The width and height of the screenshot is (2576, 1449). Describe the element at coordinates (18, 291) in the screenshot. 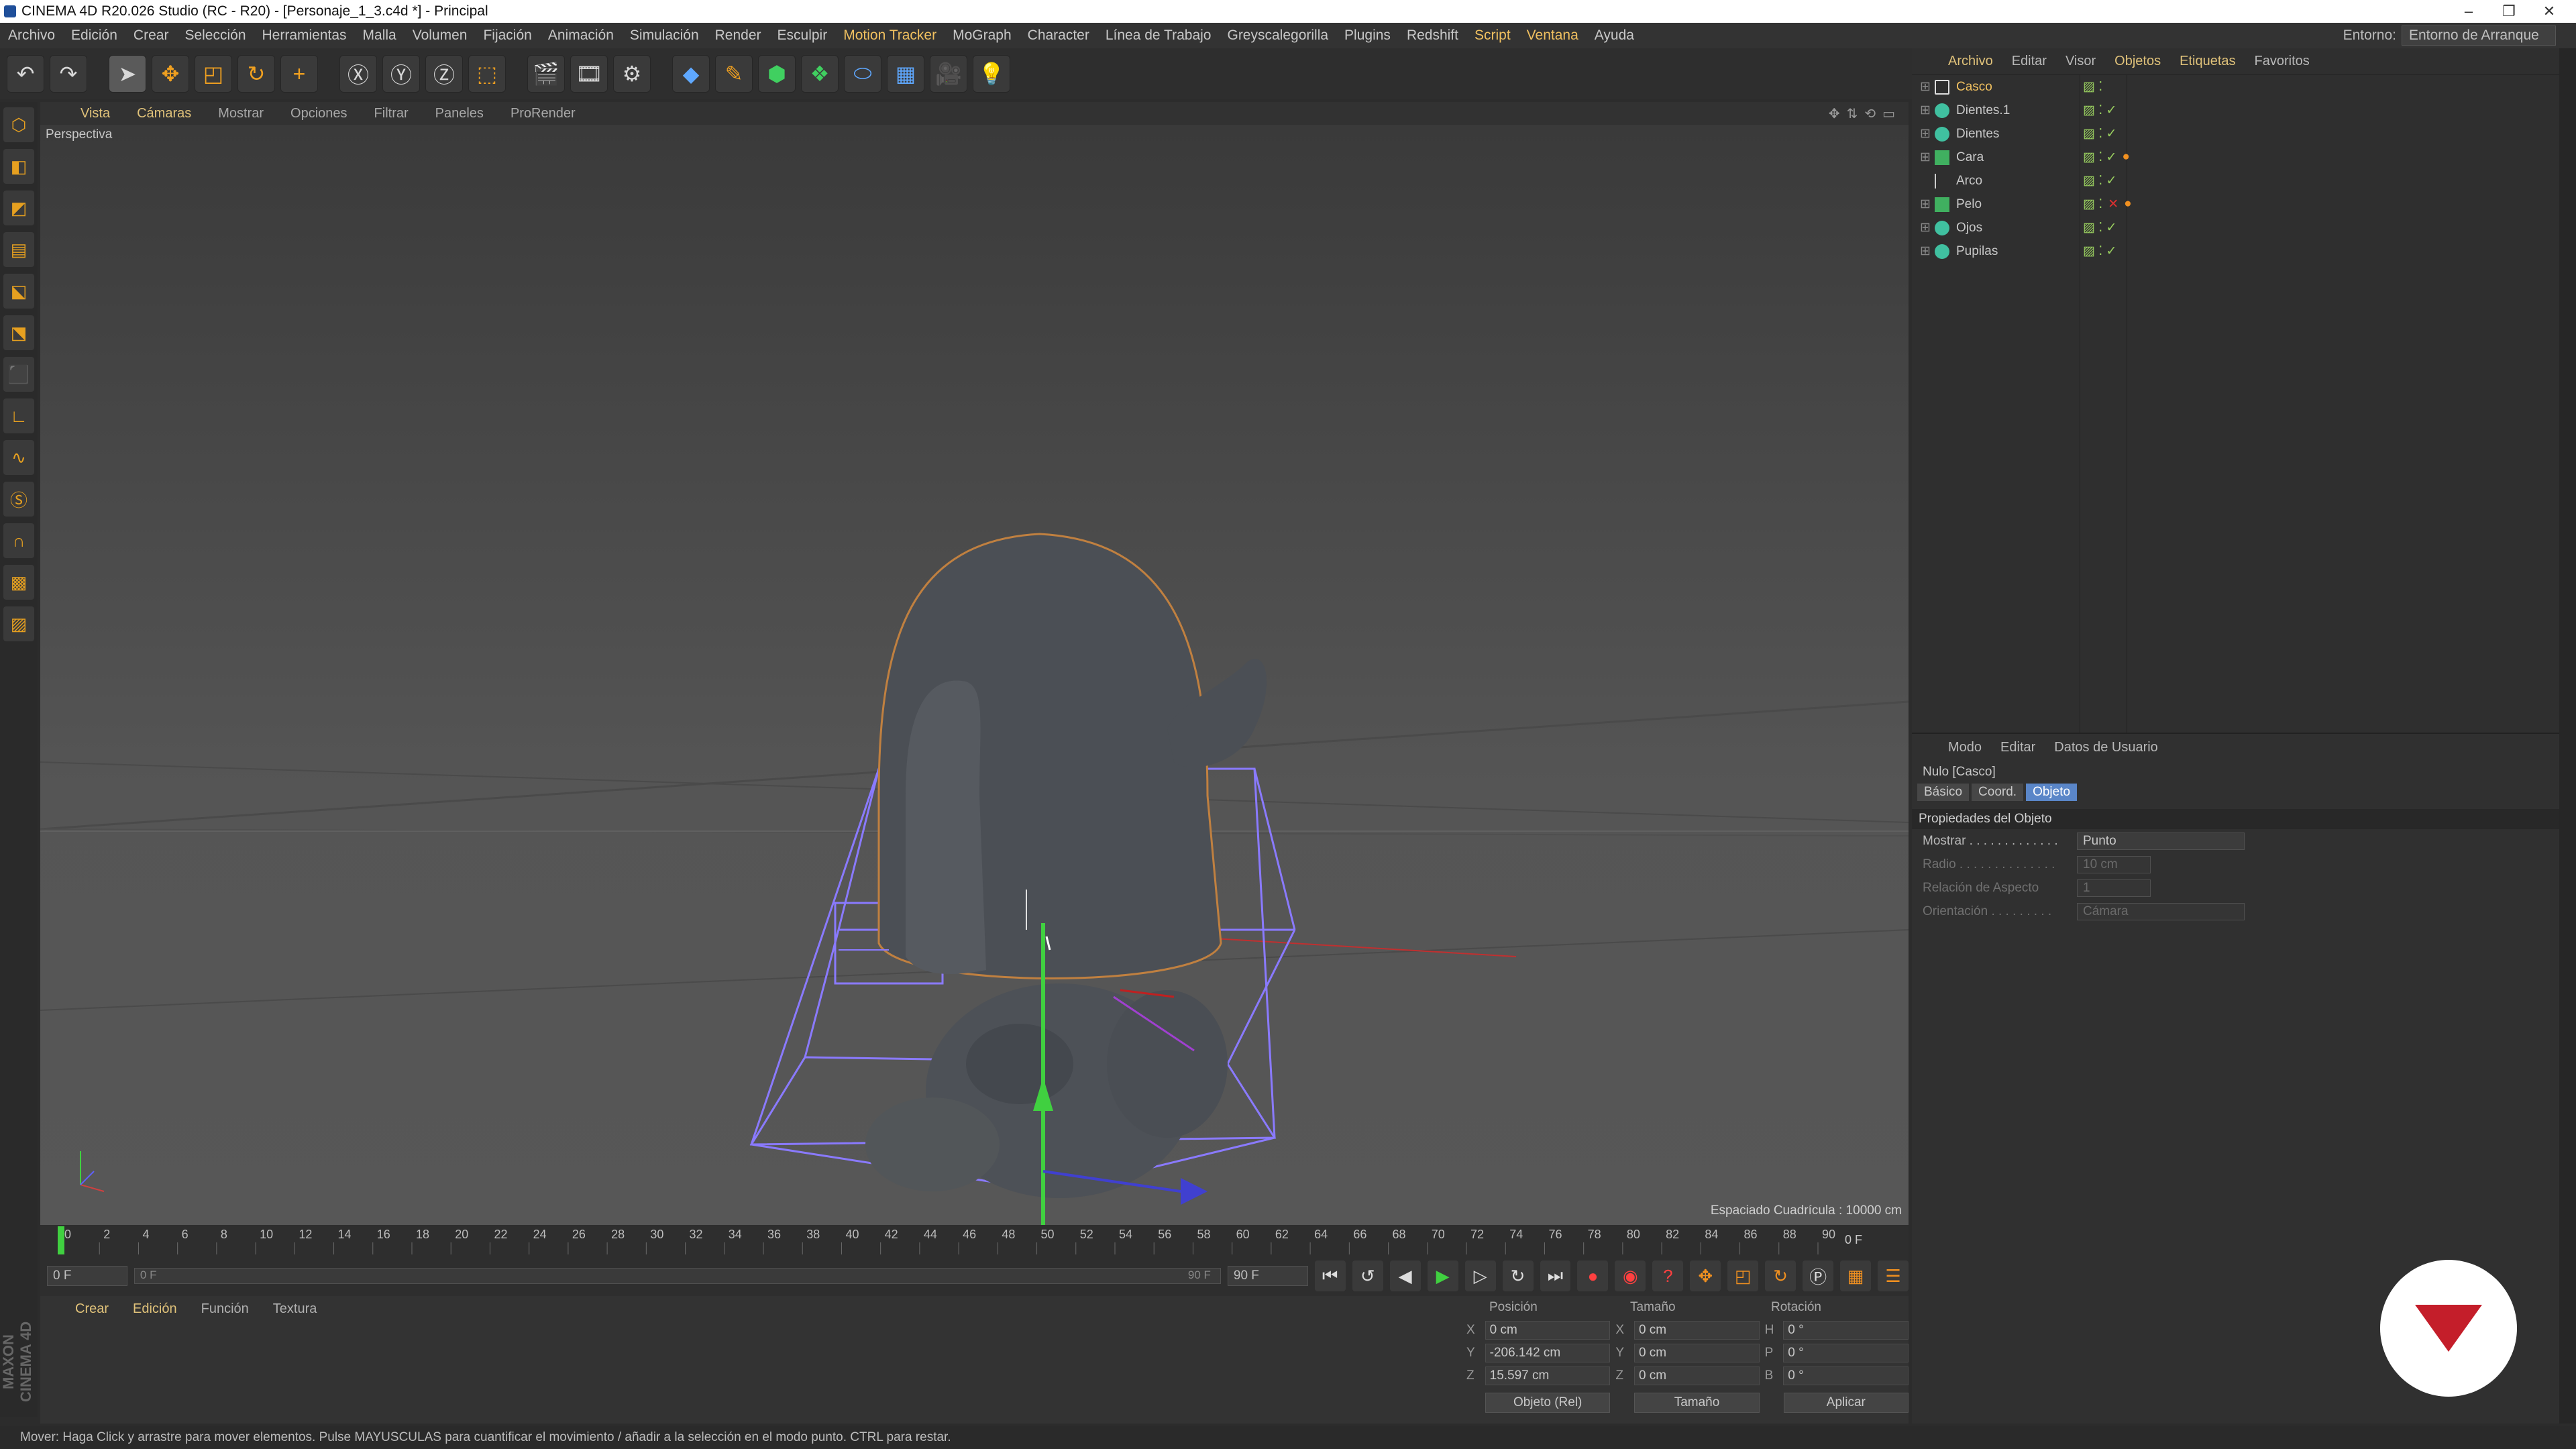

I see `points-mode-icon: ⬕` at that location.